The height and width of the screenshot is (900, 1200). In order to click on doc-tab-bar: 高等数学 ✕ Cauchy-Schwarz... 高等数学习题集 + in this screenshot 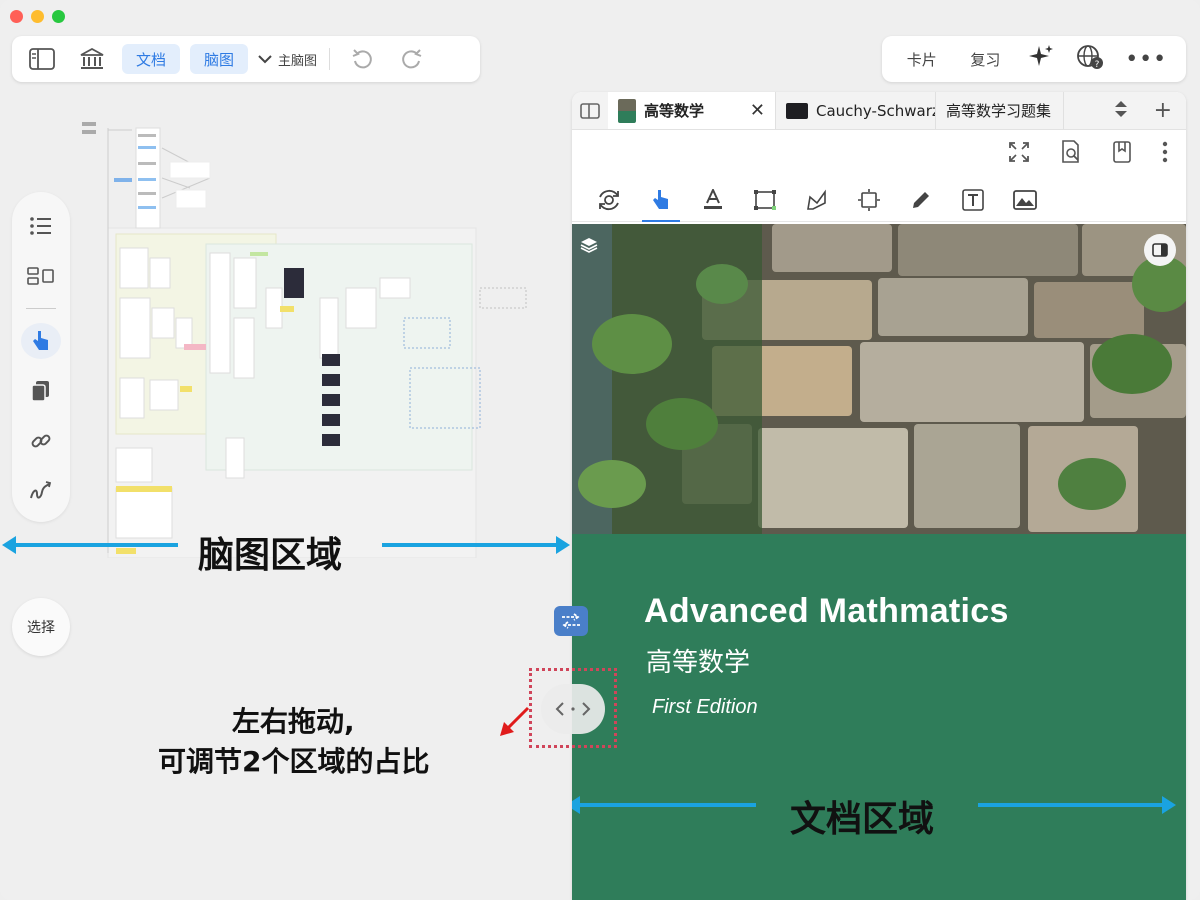, I will do `click(879, 111)`.